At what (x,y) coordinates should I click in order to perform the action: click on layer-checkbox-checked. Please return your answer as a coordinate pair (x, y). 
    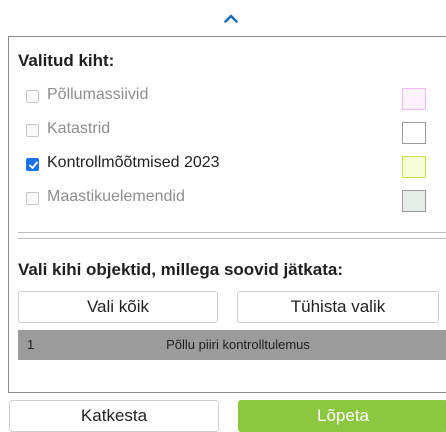
    Looking at the image, I should click on (32, 164).